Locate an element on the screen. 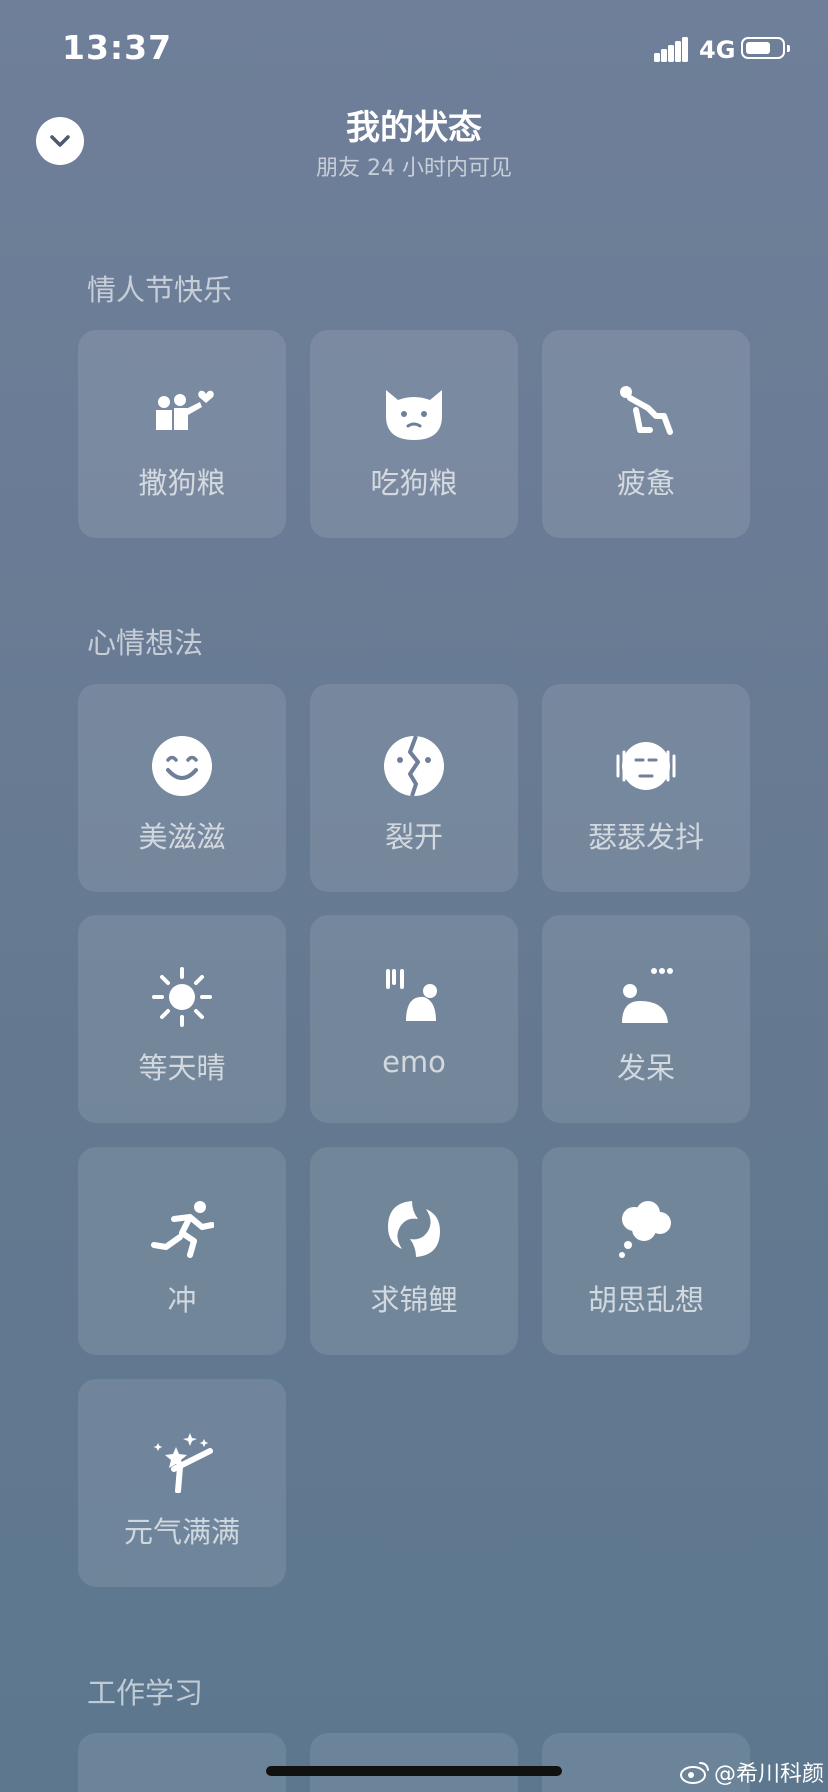 The height and width of the screenshot is (1792, 828). status-label: 撒狗粮 is located at coordinates (182, 483).